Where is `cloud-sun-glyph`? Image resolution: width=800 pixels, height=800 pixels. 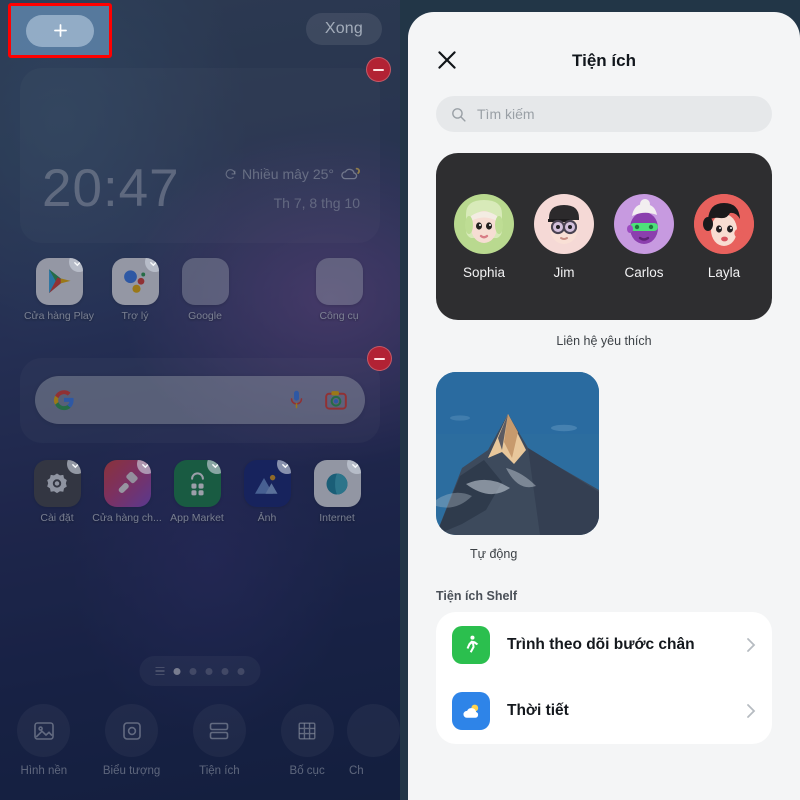
cloud-sun-glyph is located at coordinates (470, 711).